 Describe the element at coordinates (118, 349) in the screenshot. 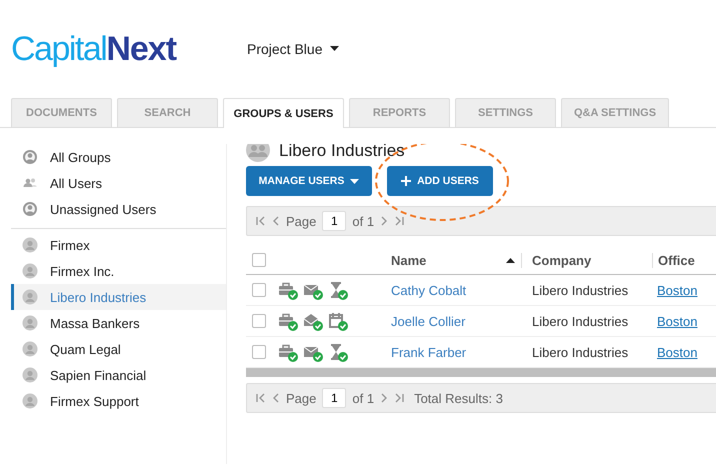

I see `sidebar-item: Quam Legal` at that location.